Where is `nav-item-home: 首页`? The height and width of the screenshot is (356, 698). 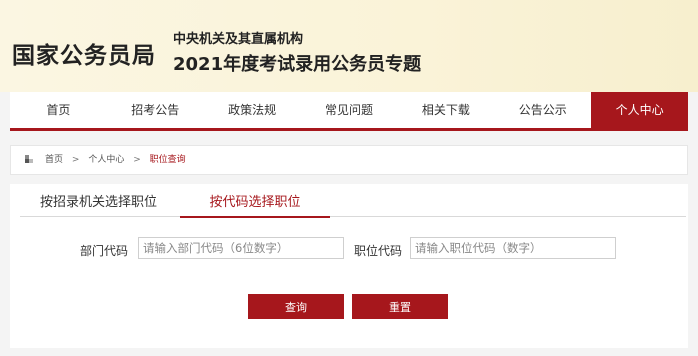 nav-item-home: 首页 is located at coordinates (58, 110).